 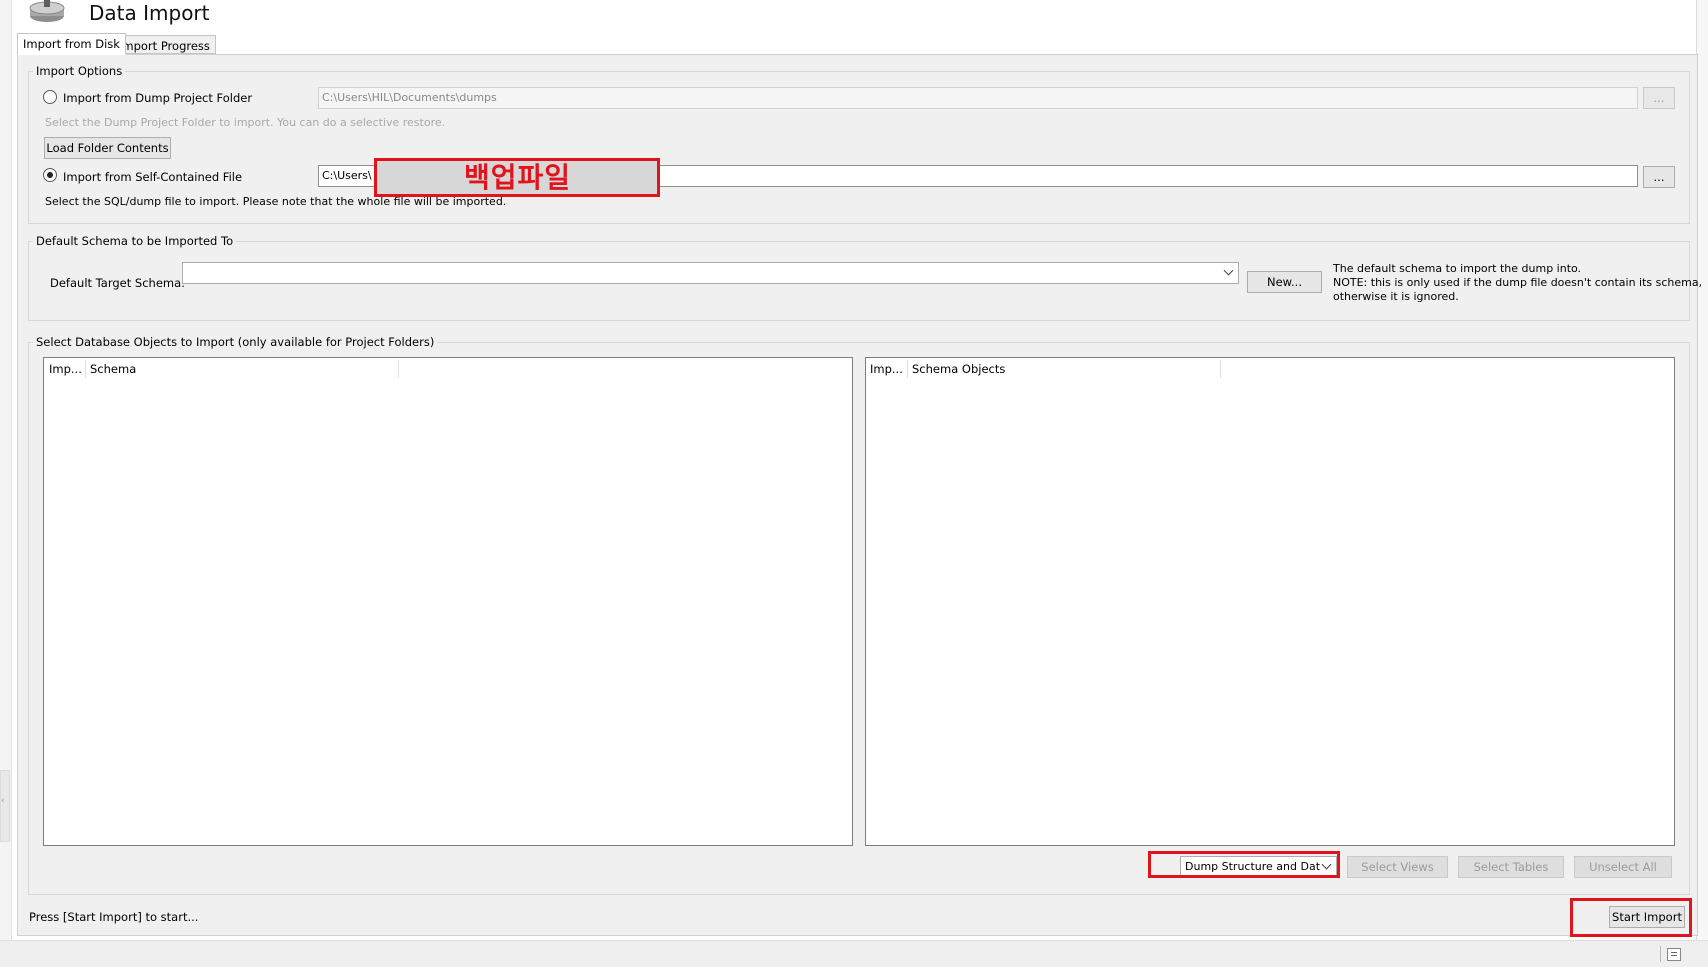 What do you see at coordinates (107, 148) in the screenshot?
I see `load-folder-contents-button: Load Folder Contents` at bounding box center [107, 148].